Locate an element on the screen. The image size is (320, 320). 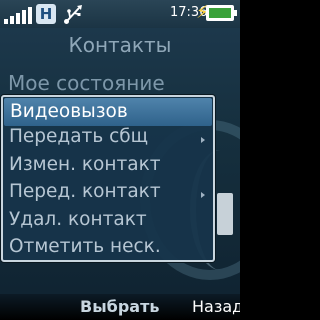
battery-charging-icon is located at coordinates (221, 13).